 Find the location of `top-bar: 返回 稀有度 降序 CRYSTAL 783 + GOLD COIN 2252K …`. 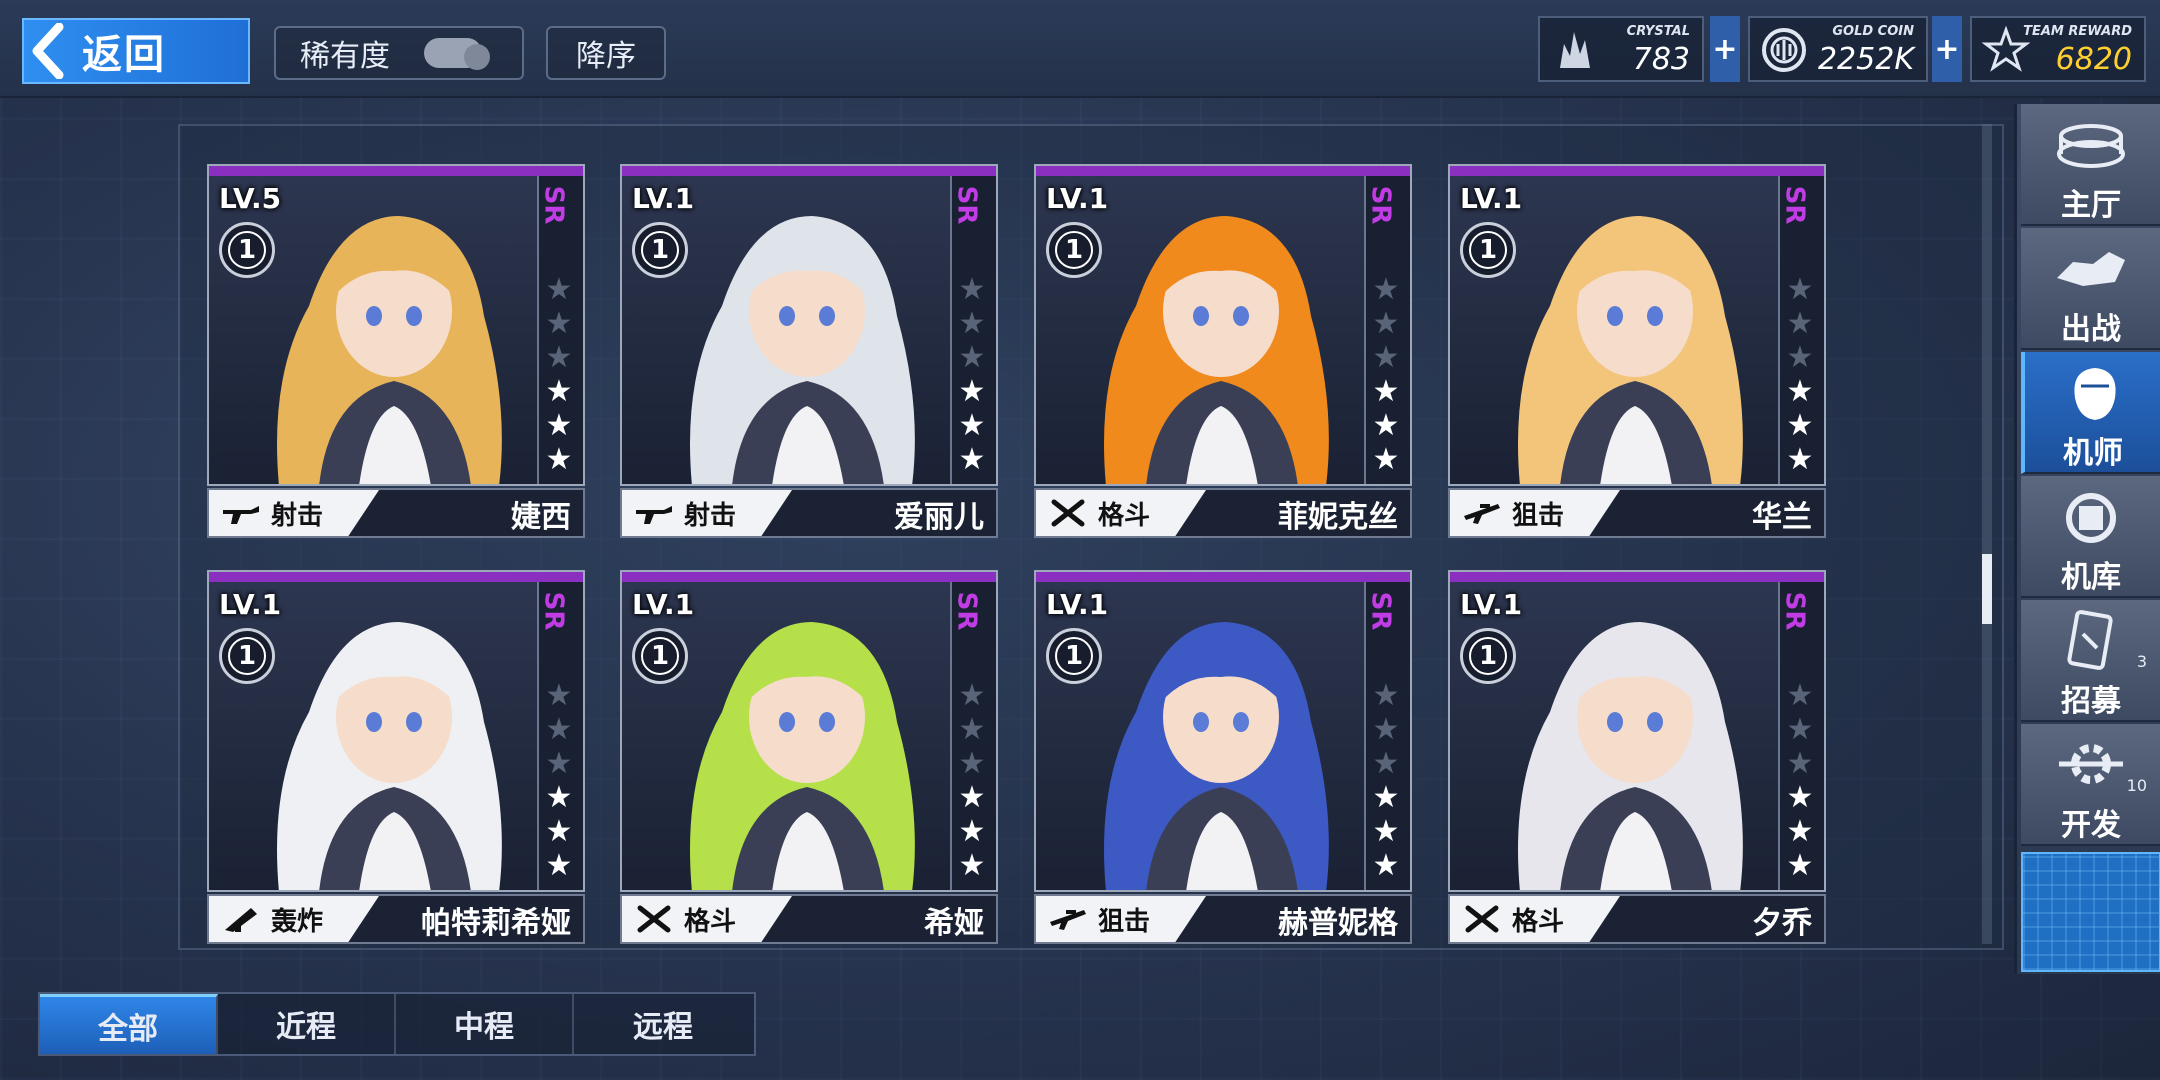

top-bar: 返回 稀有度 降序 CRYSTAL 783 + GOLD COIN 2252K … is located at coordinates (1080, 49).